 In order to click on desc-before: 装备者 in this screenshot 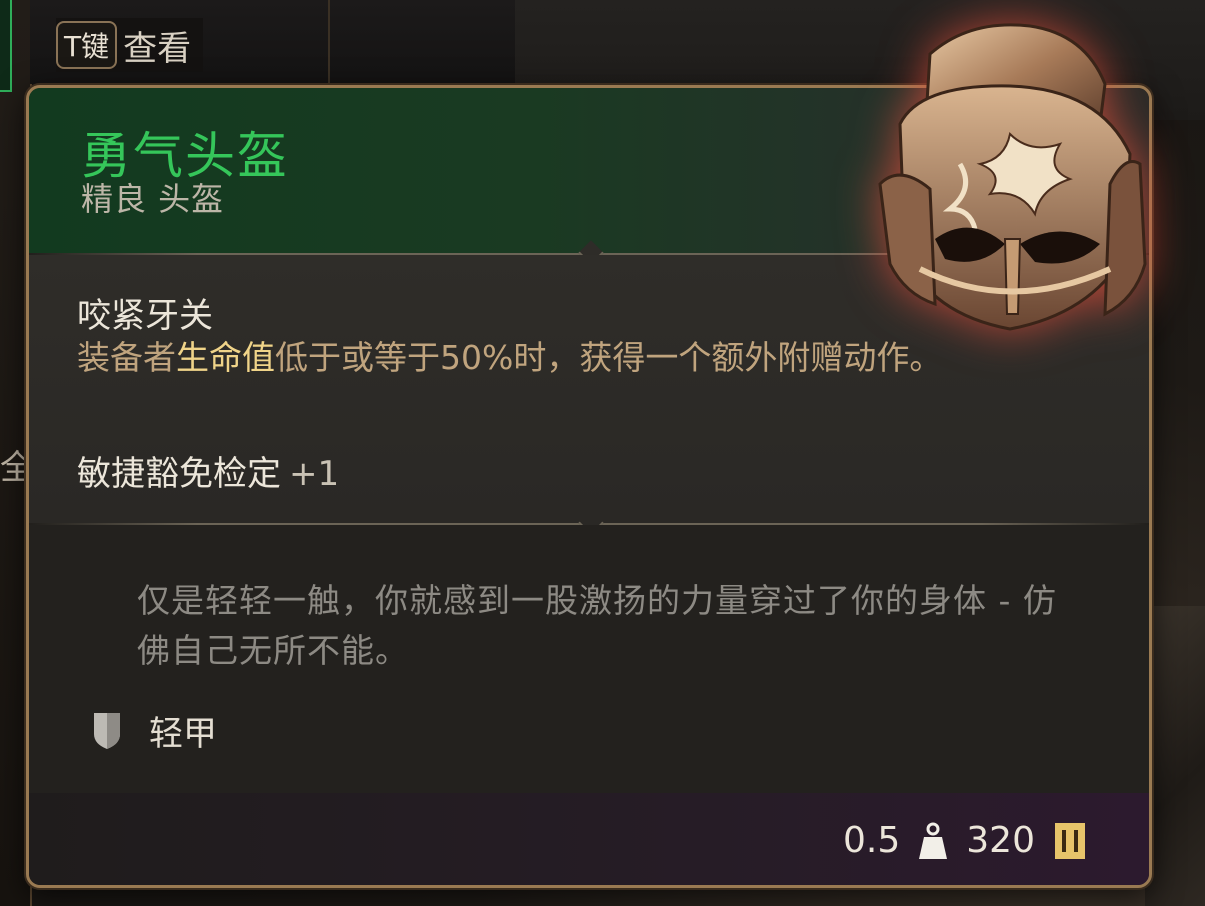, I will do `click(126, 357)`.